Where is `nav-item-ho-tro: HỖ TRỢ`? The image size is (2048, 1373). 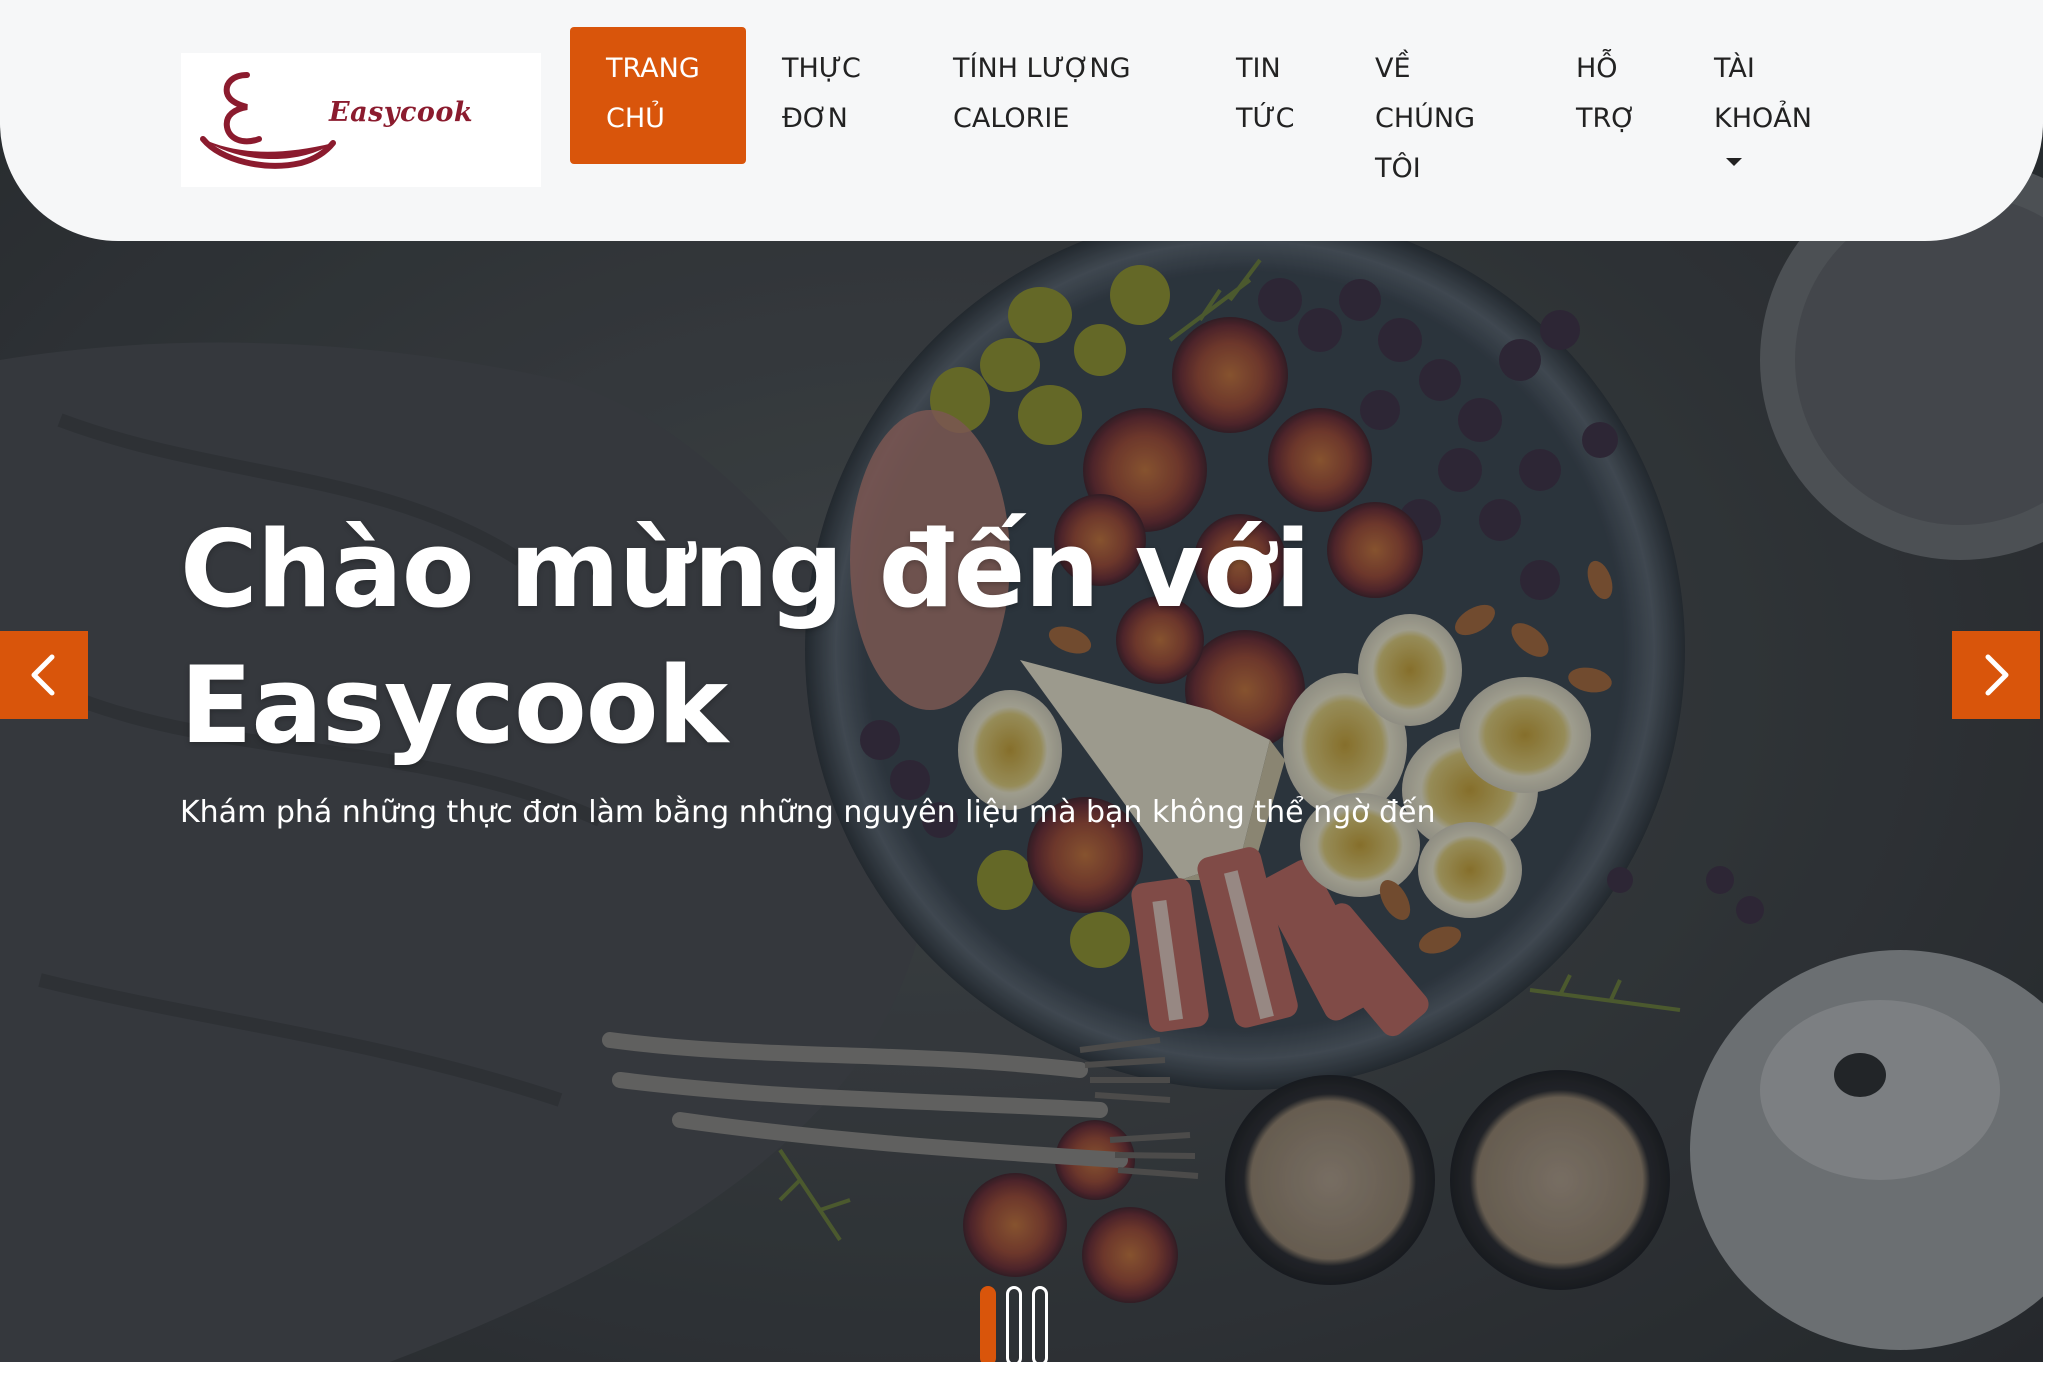
nav-item-ho-tro: HỖ TRỢ is located at coordinates (1611, 94).